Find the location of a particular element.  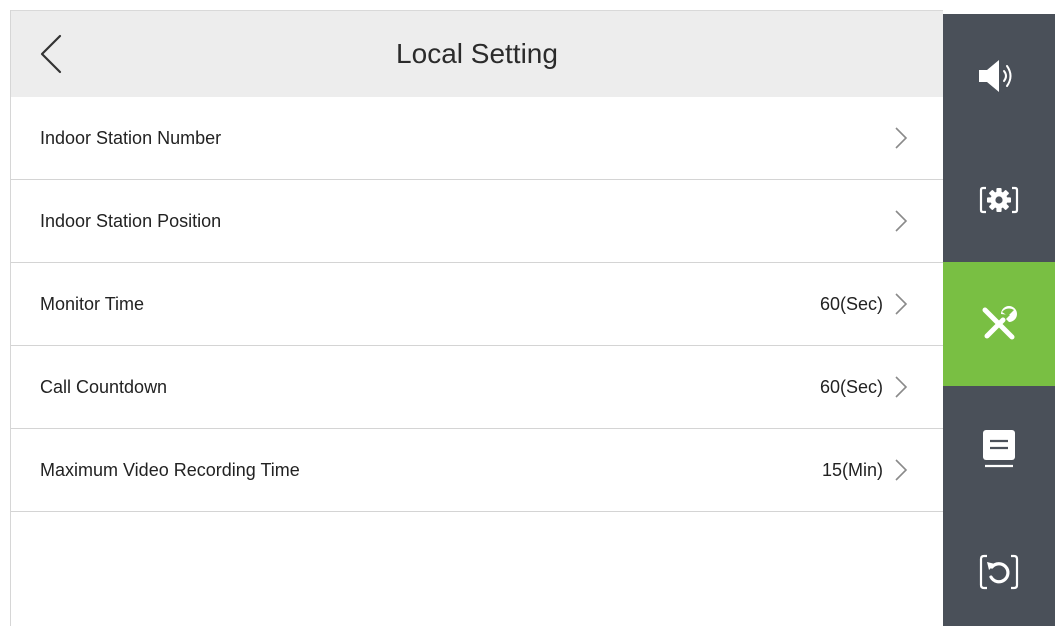

setting-label: Indoor Station Position is located at coordinates (131, 221).